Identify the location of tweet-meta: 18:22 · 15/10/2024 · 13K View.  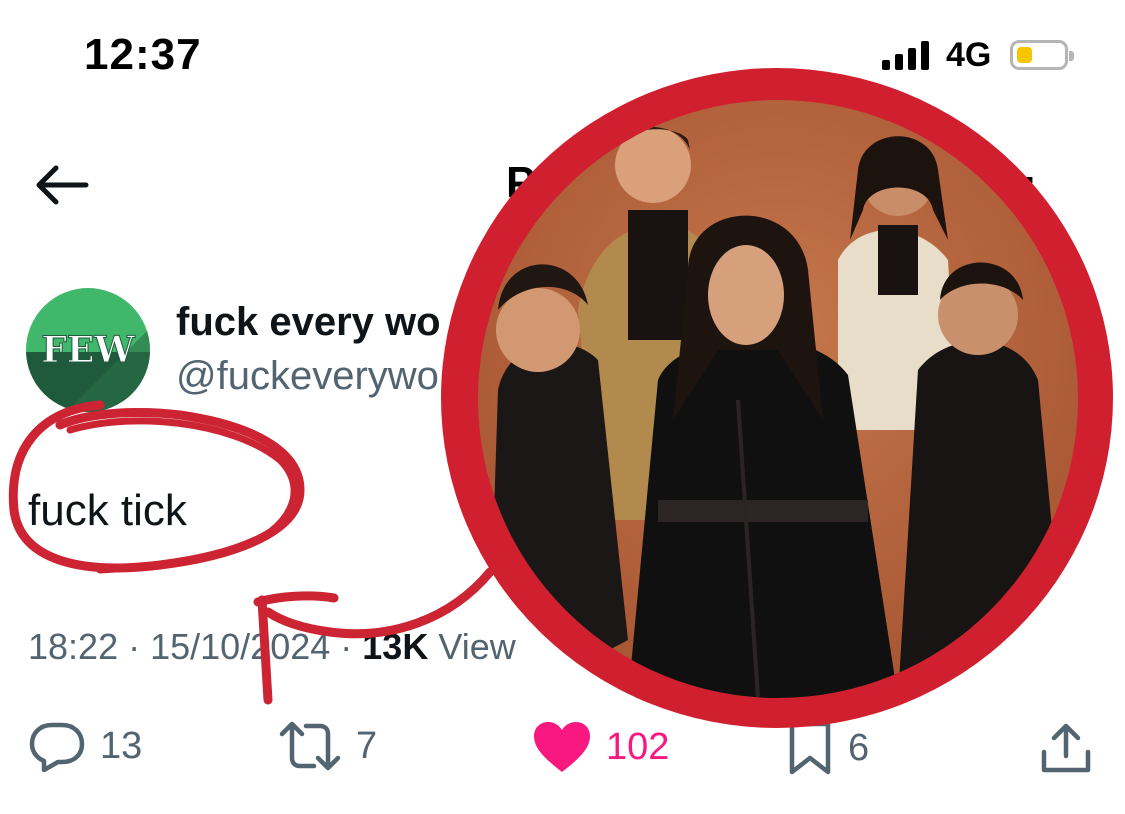
(272, 647).